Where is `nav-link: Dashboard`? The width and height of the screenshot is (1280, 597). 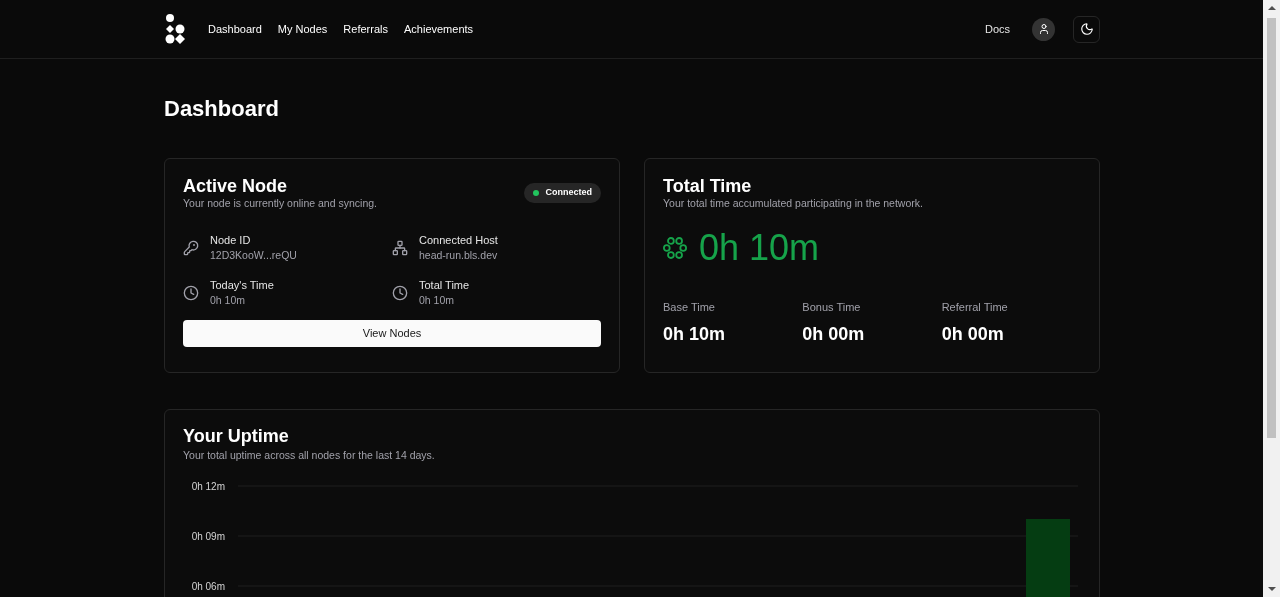
nav-link: Dashboard is located at coordinates (235, 29).